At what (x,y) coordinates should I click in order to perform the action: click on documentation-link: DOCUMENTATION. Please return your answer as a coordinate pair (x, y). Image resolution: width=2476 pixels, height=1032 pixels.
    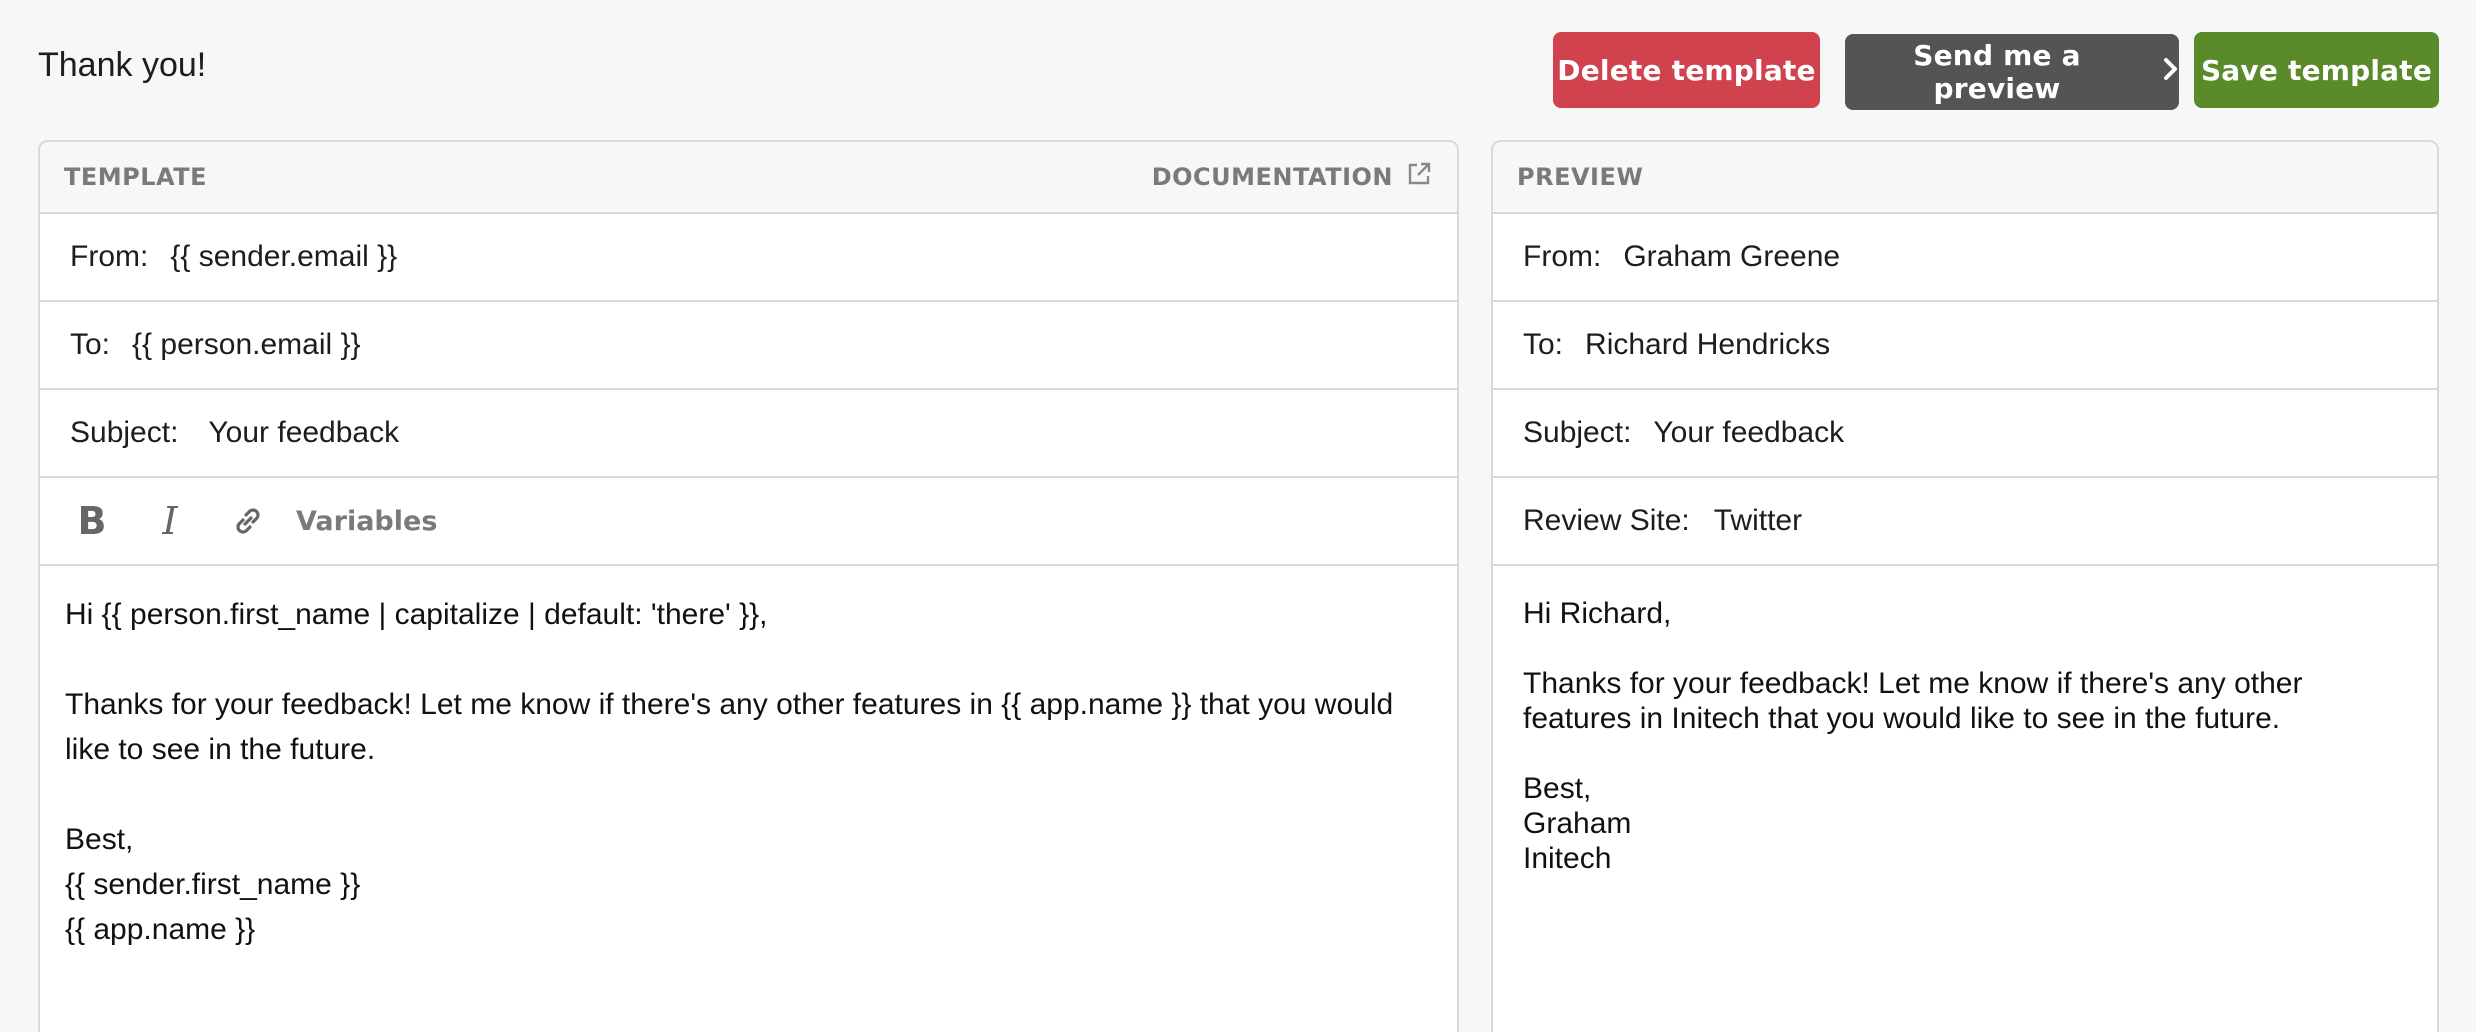
    Looking at the image, I should click on (1292, 177).